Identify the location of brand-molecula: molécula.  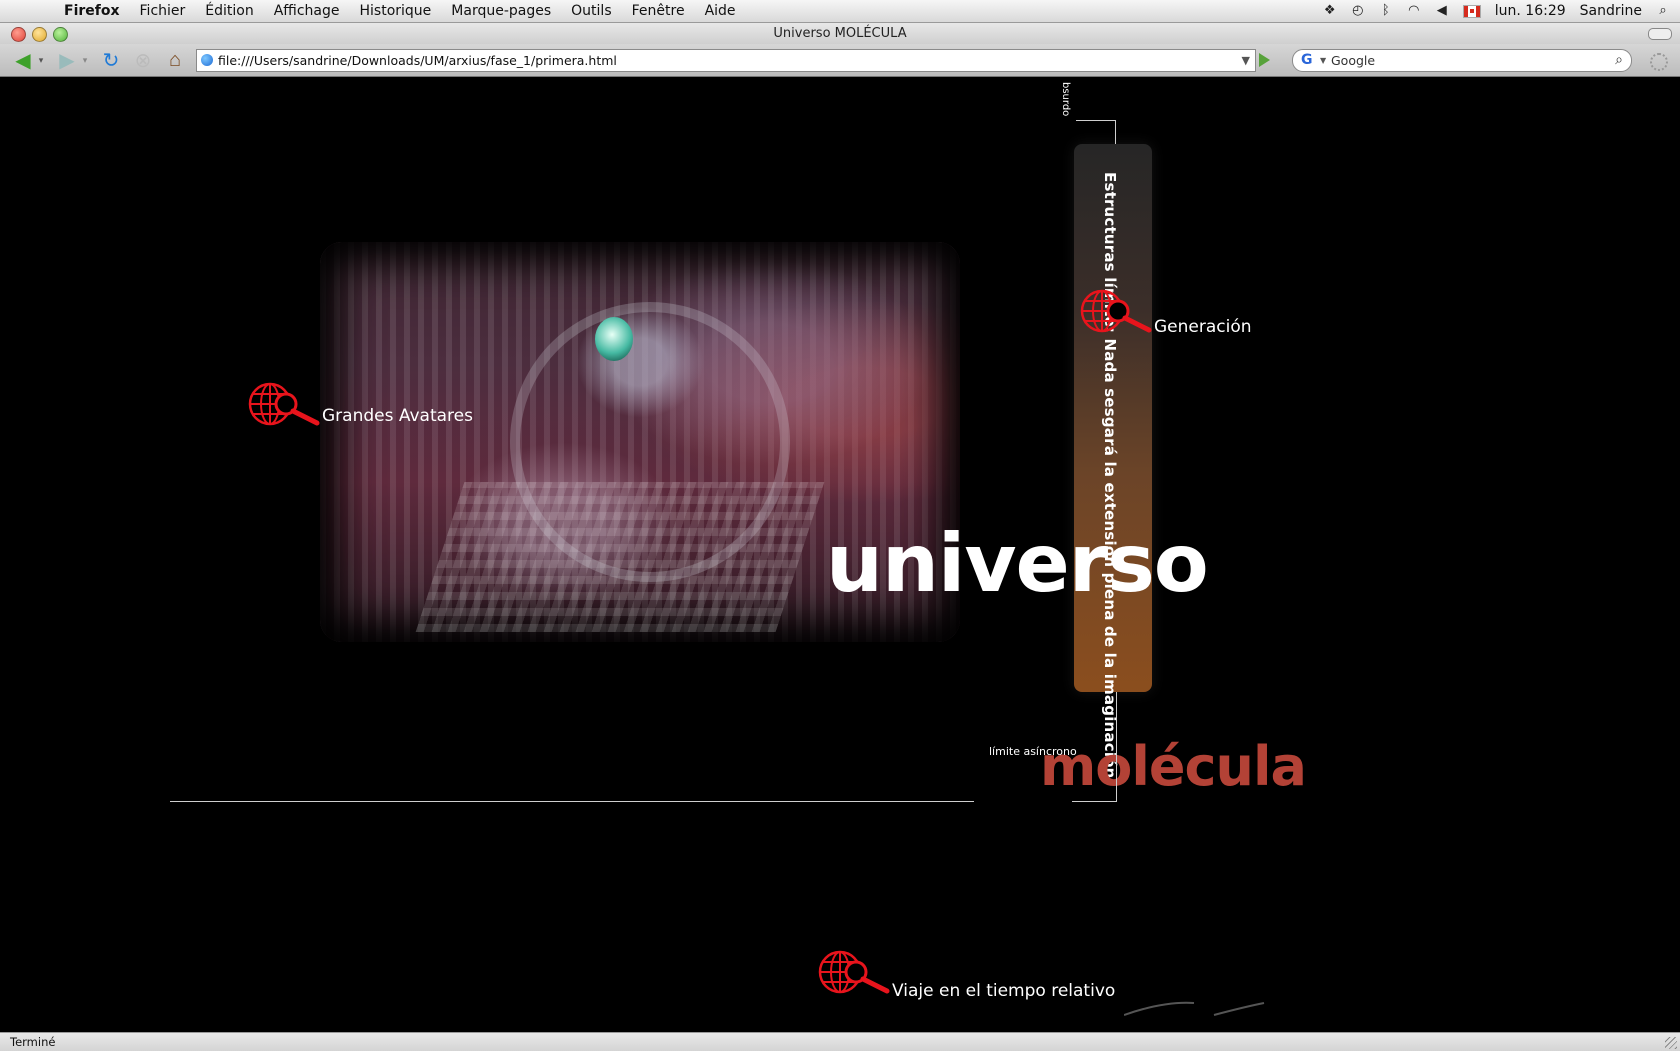
(1173, 766).